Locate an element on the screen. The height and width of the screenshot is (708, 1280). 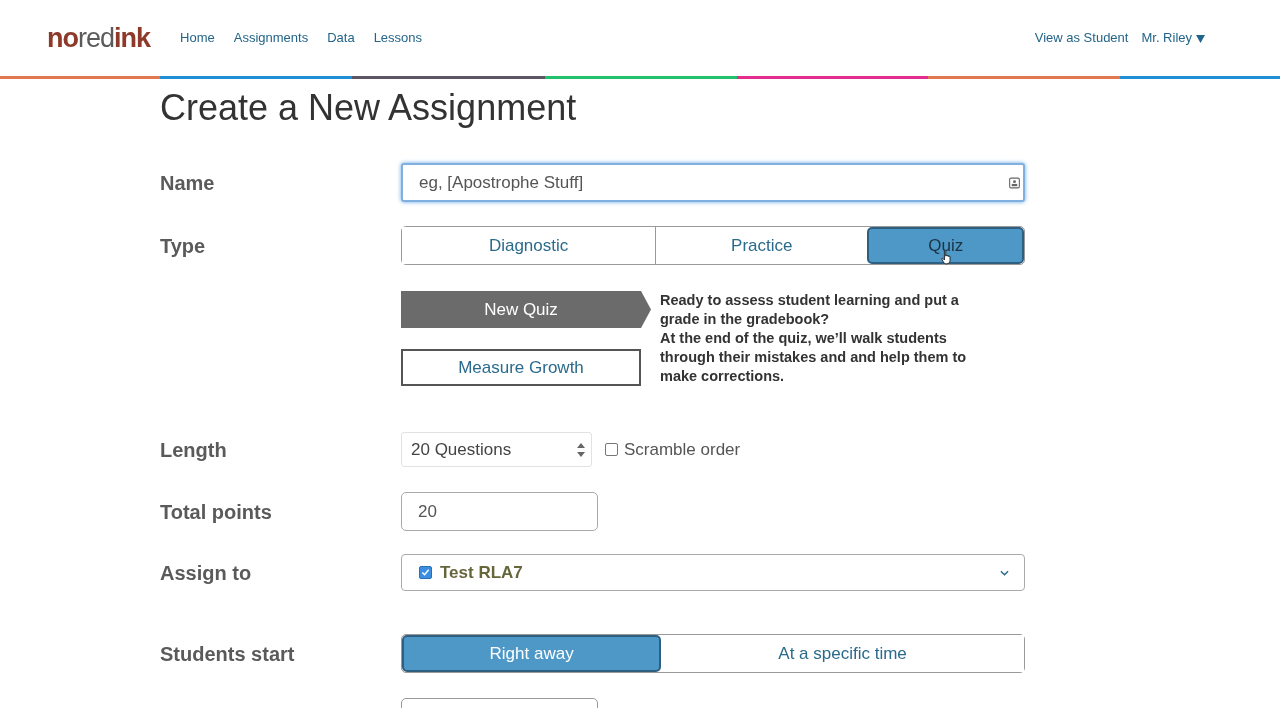
class-name: Test RLA7 is located at coordinates (481, 572).